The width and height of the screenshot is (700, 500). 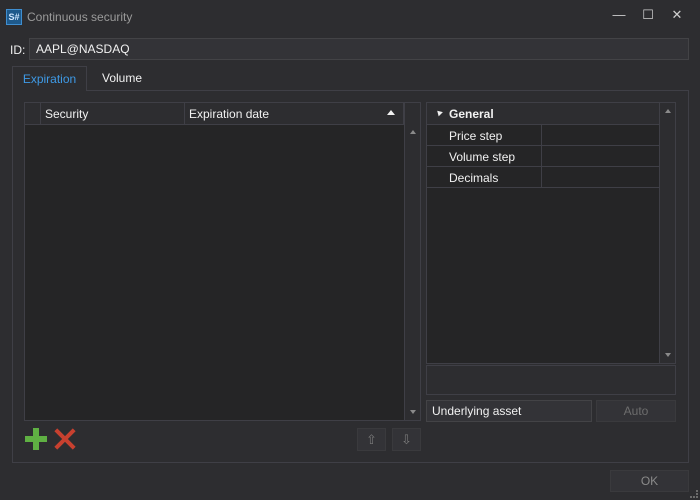 What do you see at coordinates (359, 49) in the screenshot?
I see `id-input: AAPL@NASDAQ` at bounding box center [359, 49].